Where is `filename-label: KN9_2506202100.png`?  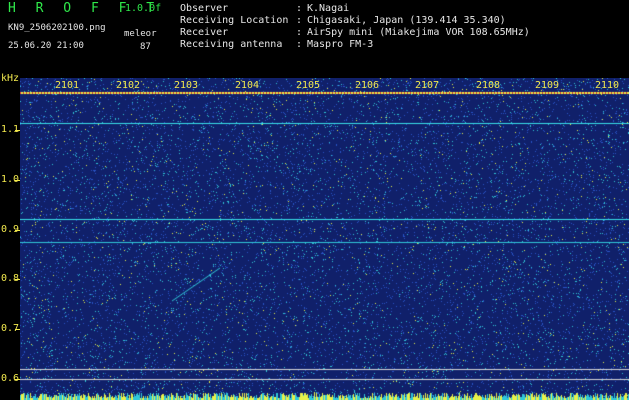
filename-label: KN9_2506202100.png is located at coordinates (57, 28).